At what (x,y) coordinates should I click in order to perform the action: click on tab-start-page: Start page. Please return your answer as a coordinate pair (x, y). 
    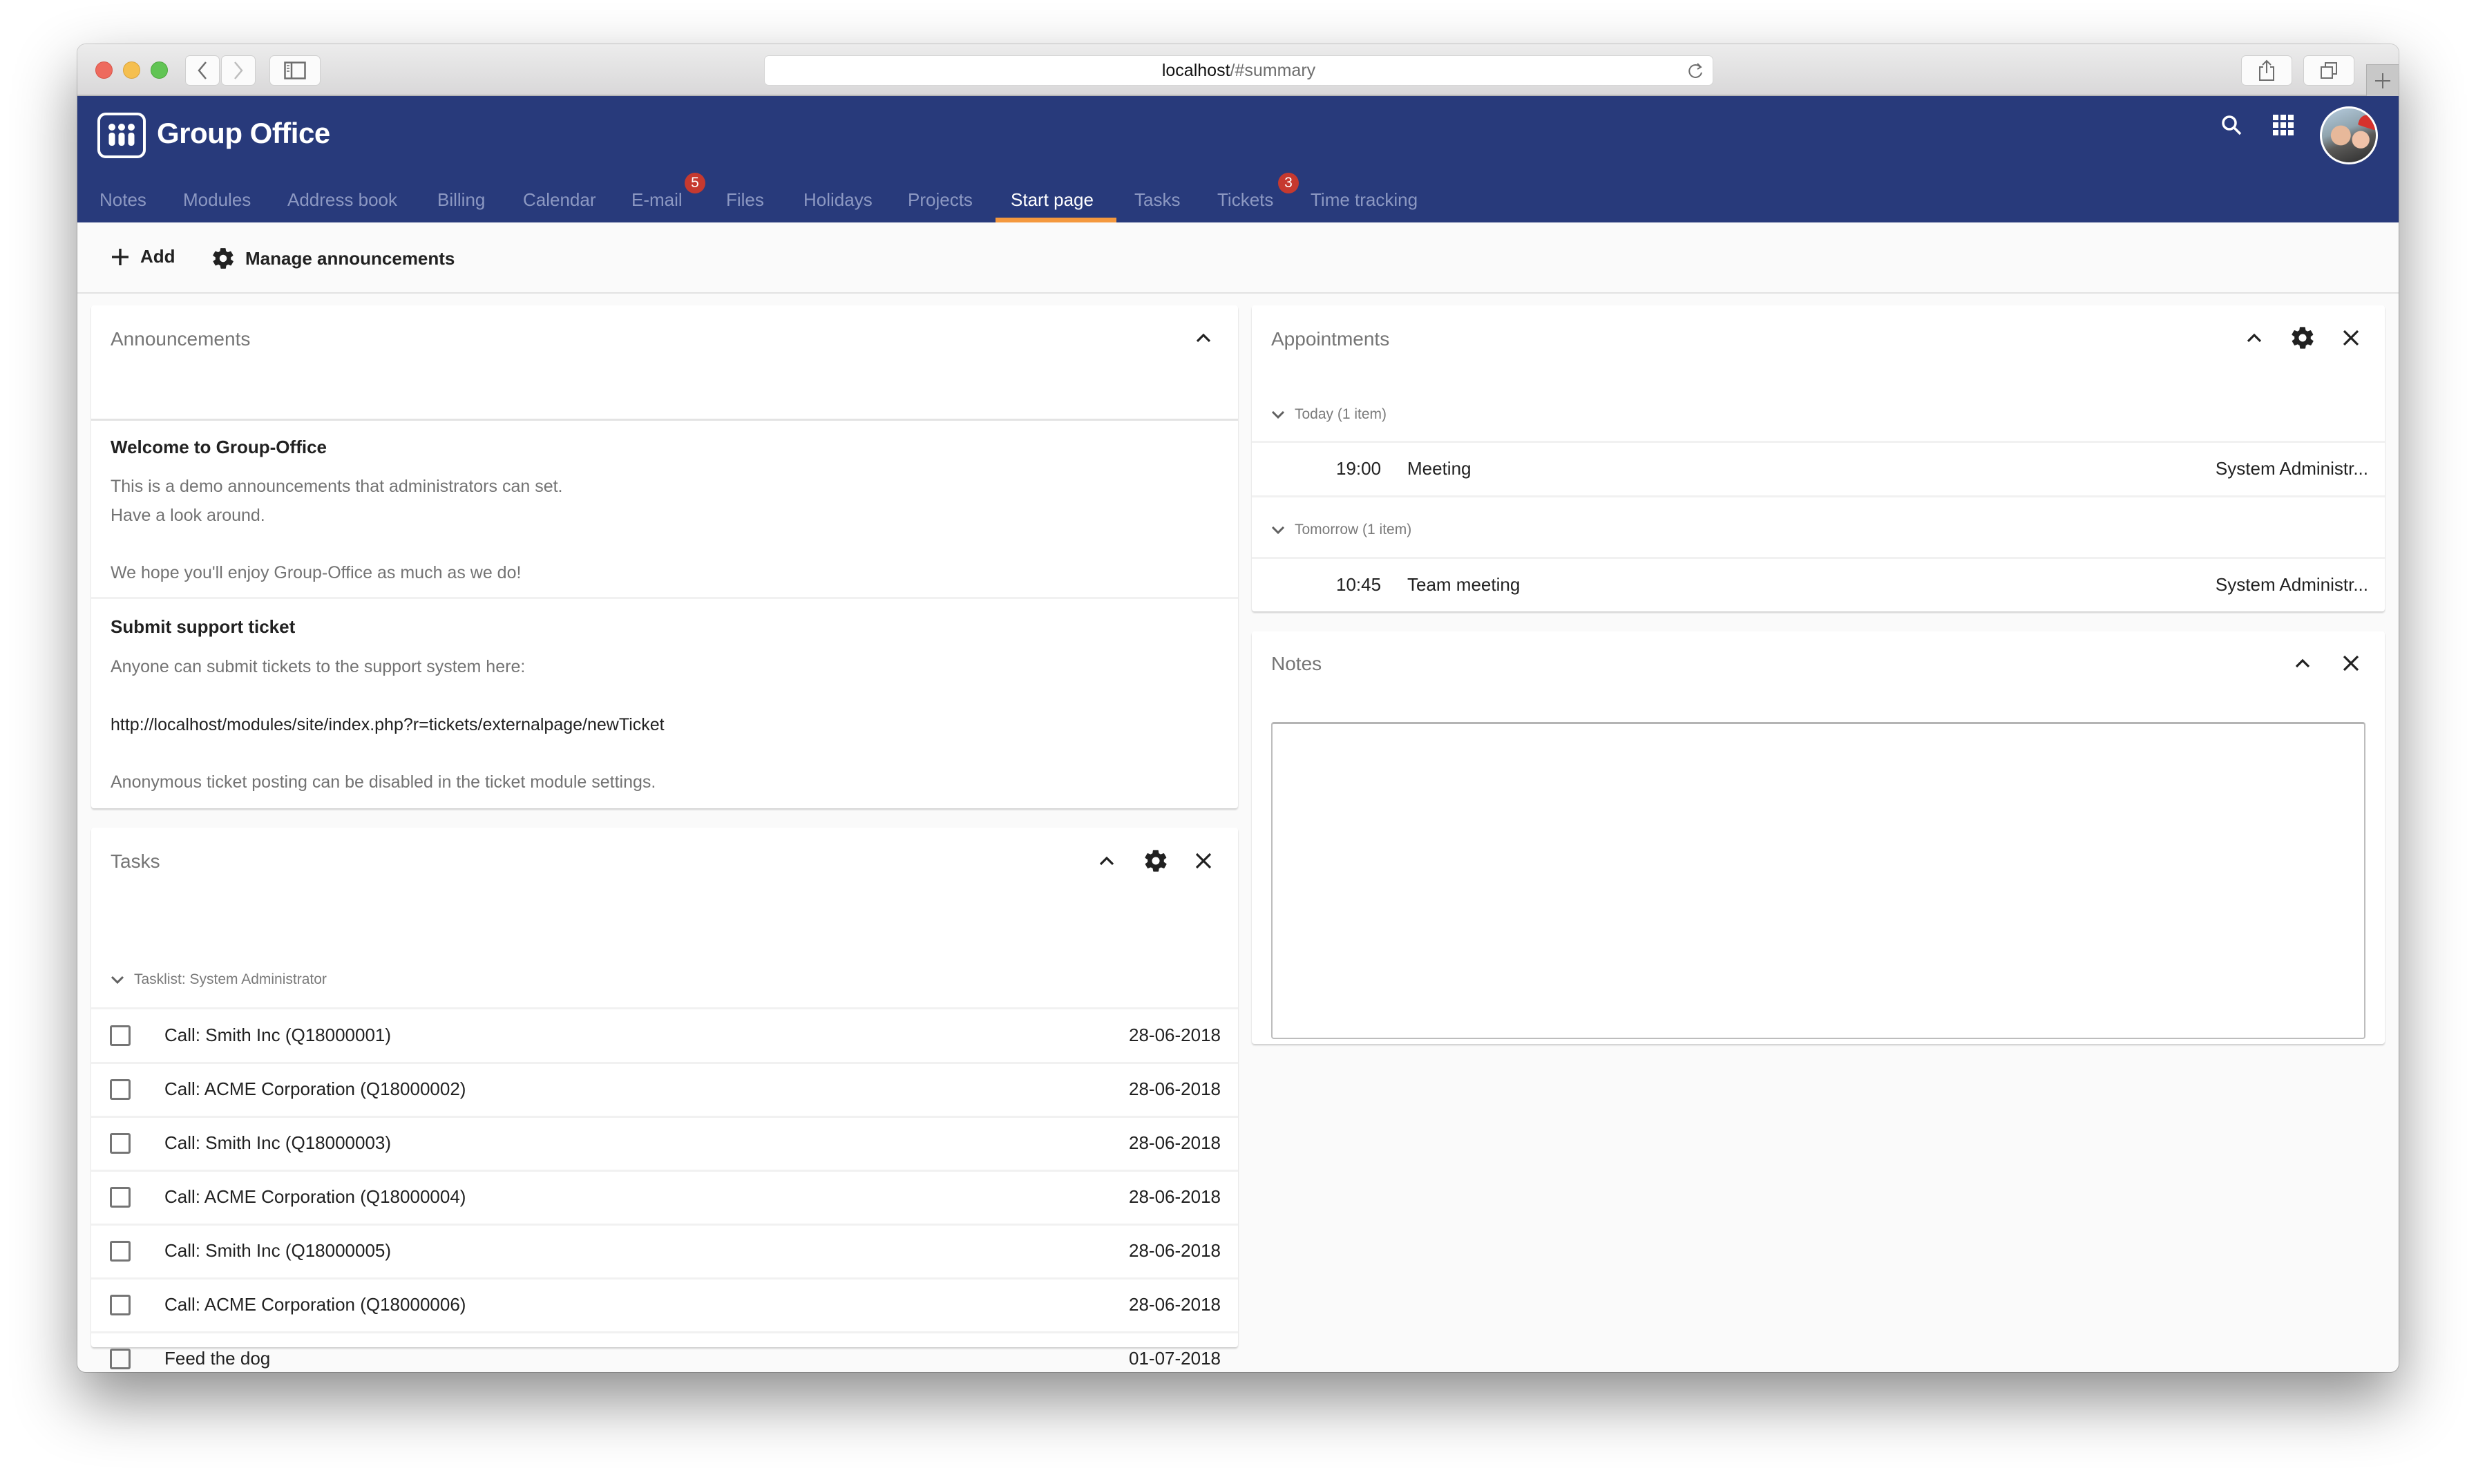
    Looking at the image, I should click on (1052, 200).